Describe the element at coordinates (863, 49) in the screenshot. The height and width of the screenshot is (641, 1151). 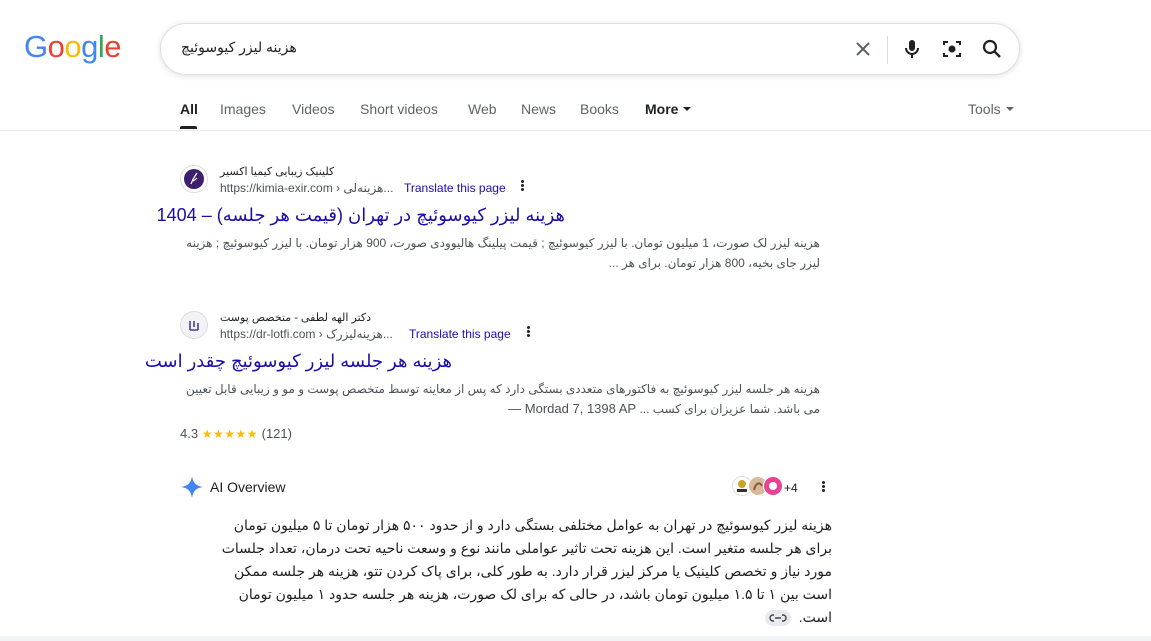
I see `clear-icon` at that location.